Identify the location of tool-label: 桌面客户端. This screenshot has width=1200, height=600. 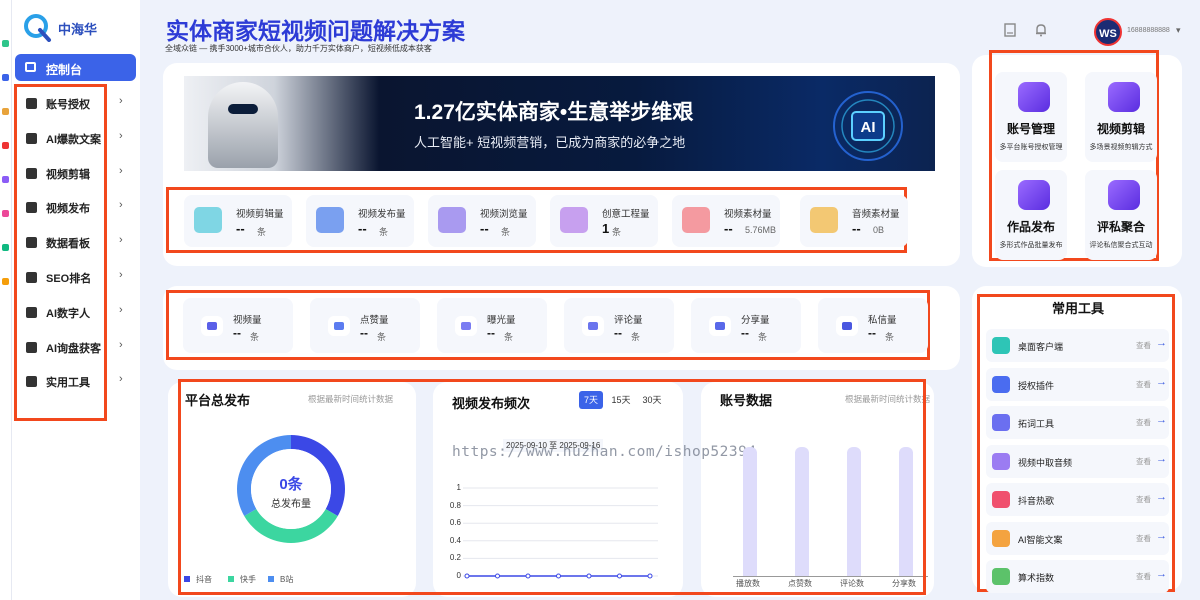
(1041, 347).